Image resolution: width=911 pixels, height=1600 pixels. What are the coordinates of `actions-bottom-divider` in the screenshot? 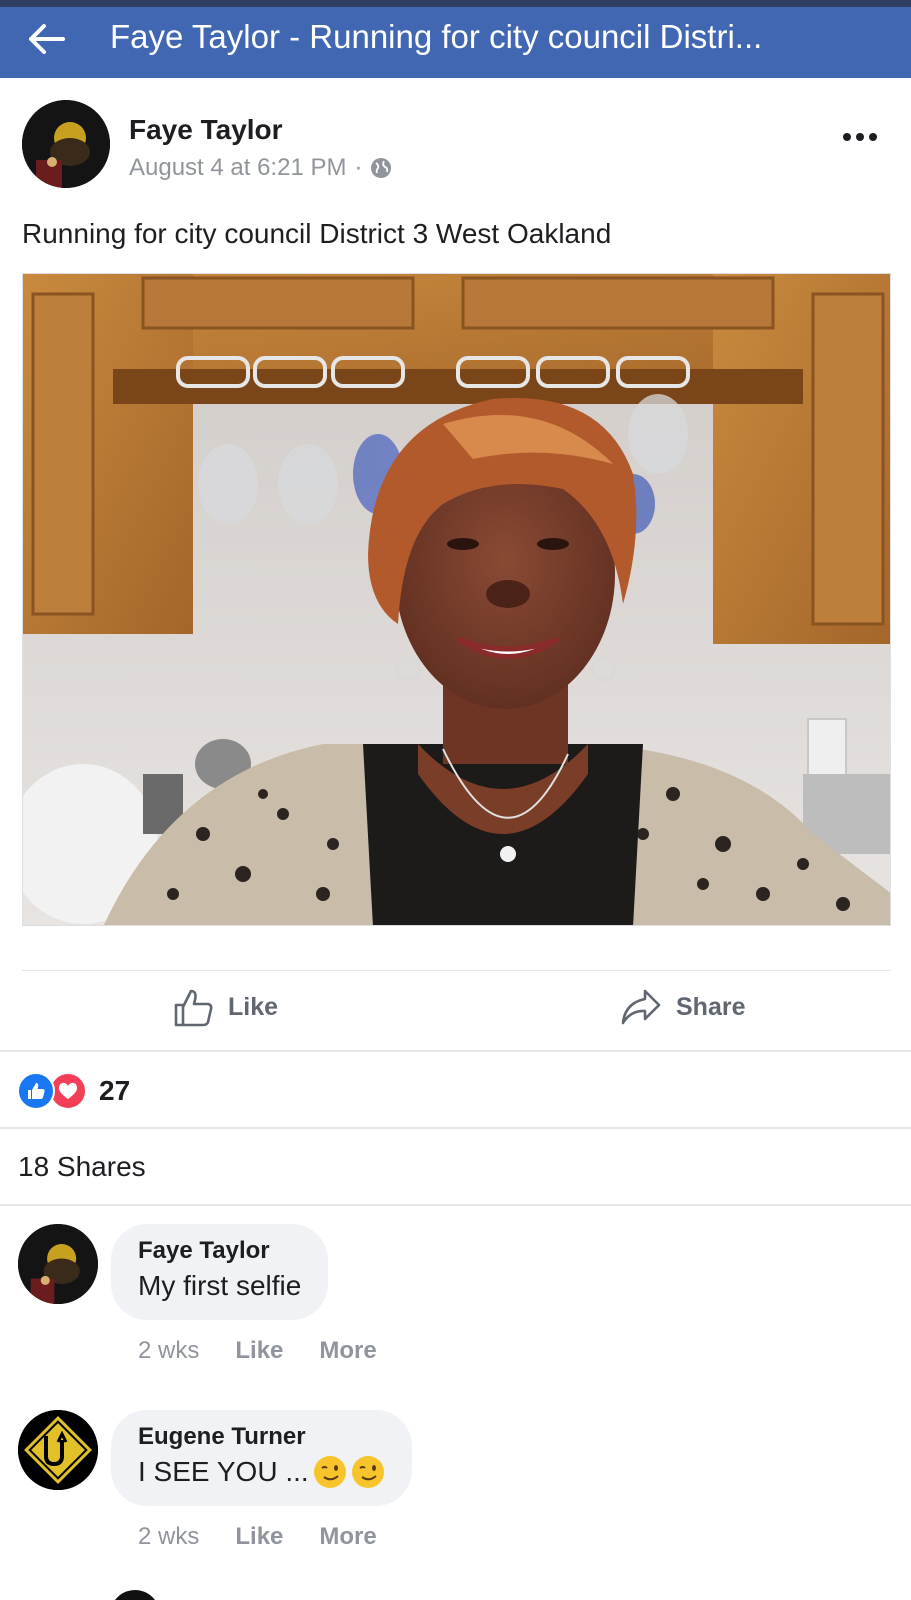 It's located at (455, 1051).